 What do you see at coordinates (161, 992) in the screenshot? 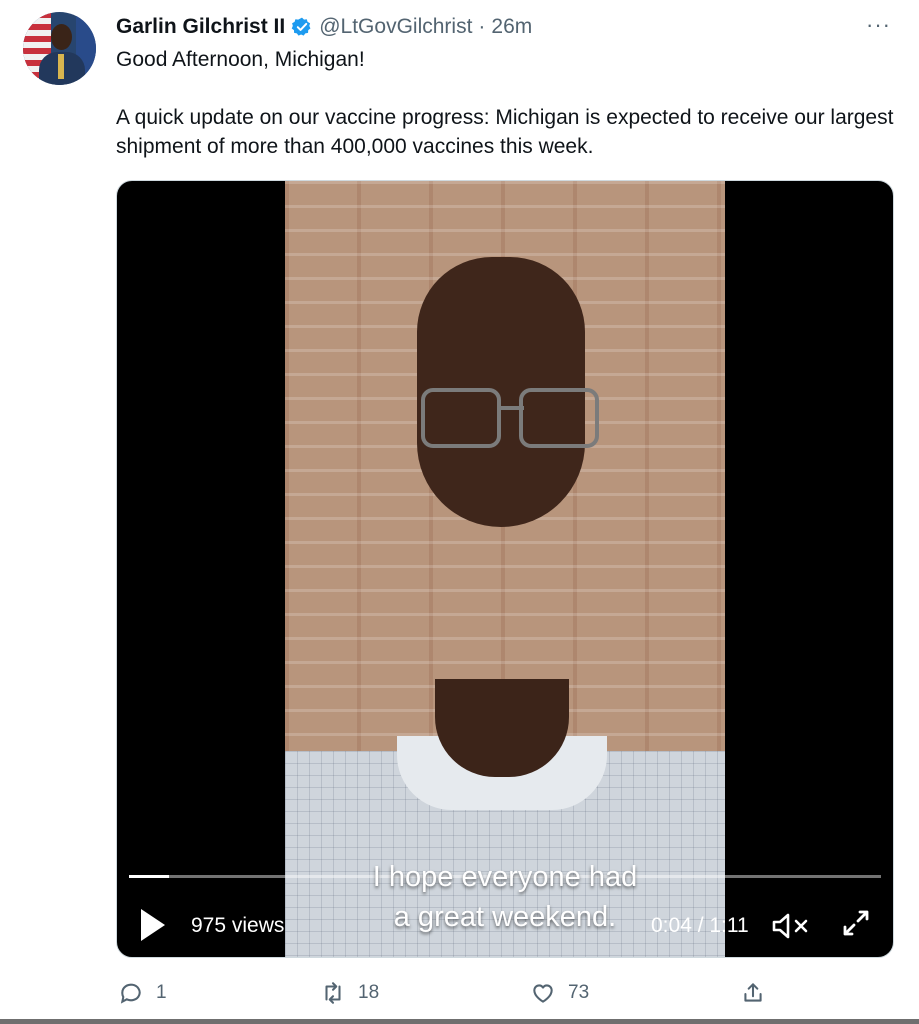
I see `reply-count: 1` at bounding box center [161, 992].